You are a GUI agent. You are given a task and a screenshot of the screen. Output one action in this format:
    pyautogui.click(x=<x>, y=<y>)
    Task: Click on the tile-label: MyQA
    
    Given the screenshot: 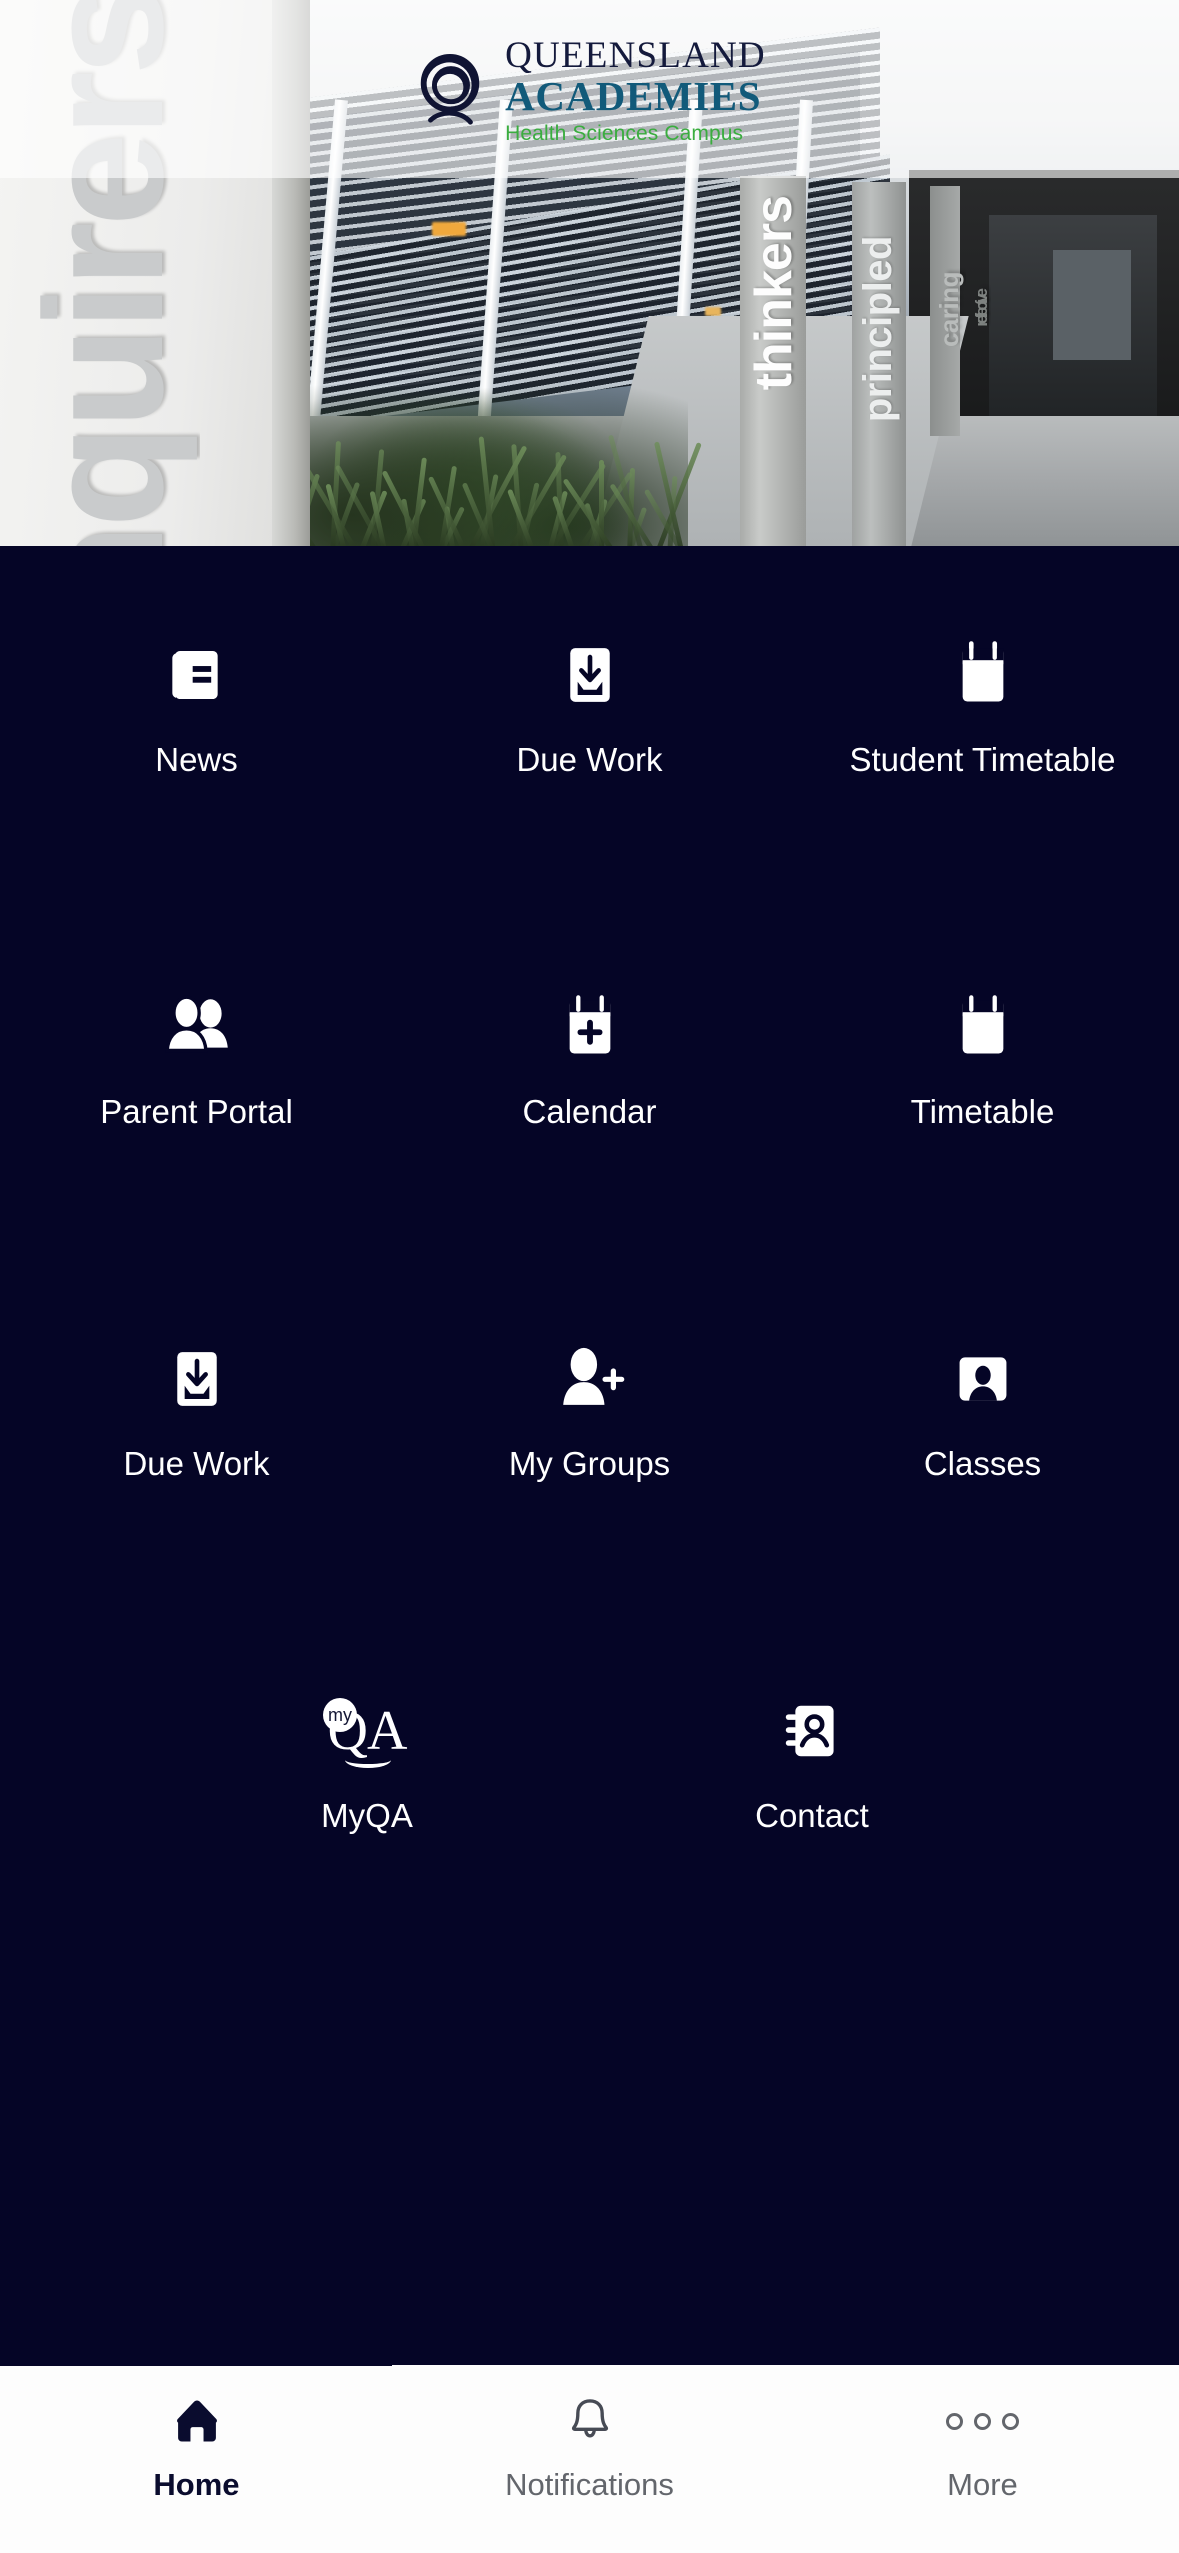 What is the action you would take?
    pyautogui.click(x=367, y=1815)
    